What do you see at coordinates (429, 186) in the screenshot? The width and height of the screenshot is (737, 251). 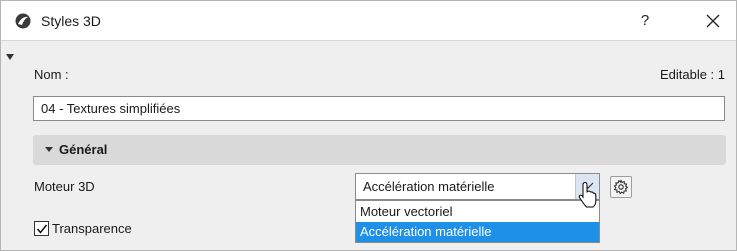 I see `engine-select-value: Accélération matérielle` at bounding box center [429, 186].